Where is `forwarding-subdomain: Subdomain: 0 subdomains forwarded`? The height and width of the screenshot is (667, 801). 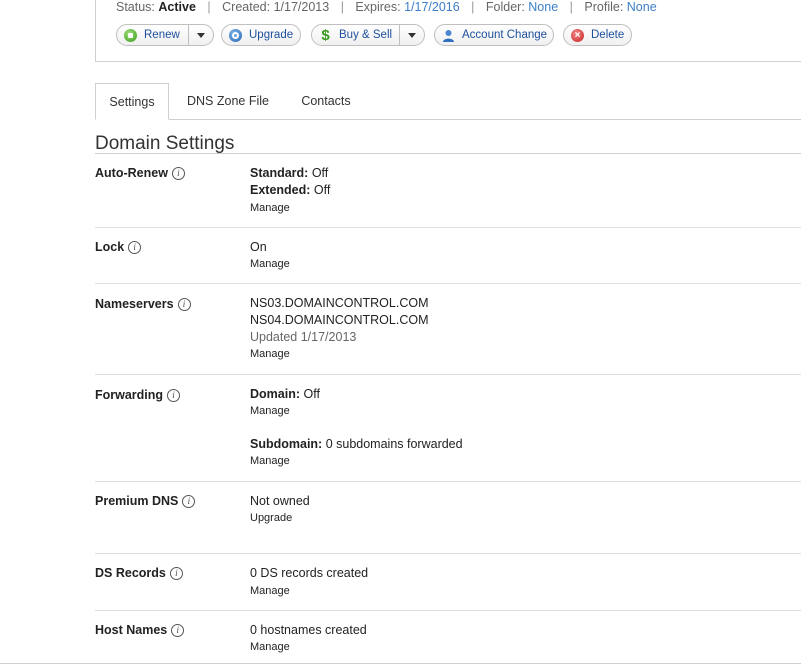 forwarding-subdomain: Subdomain: 0 subdomains forwarded is located at coordinates (356, 444).